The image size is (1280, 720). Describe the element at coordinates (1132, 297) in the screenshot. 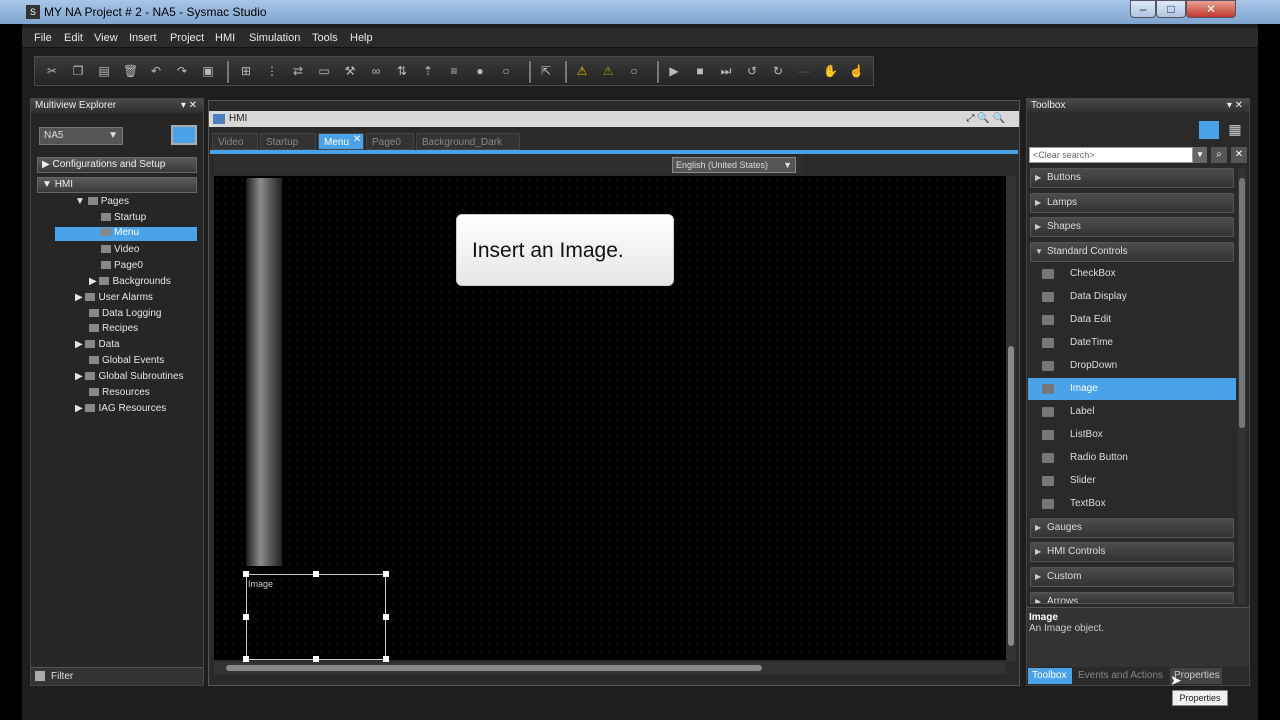

I see `toolbox-item-data-display: Data Display` at that location.